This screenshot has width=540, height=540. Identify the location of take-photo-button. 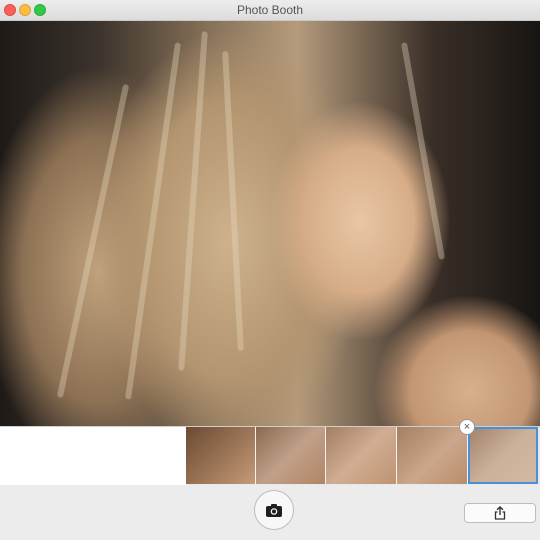
(274, 510).